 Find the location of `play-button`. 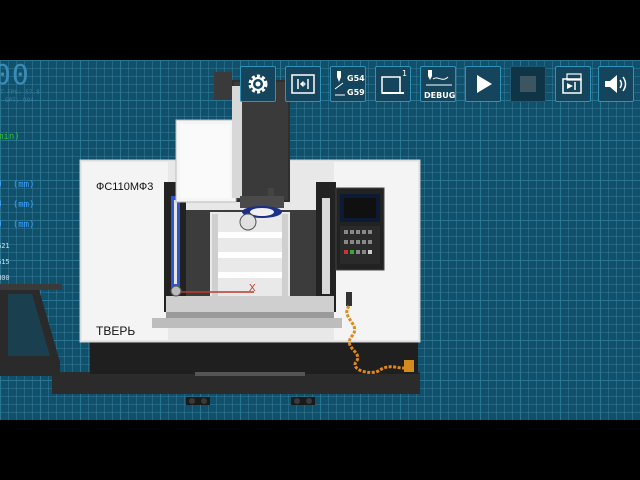

play-button is located at coordinates (483, 84).